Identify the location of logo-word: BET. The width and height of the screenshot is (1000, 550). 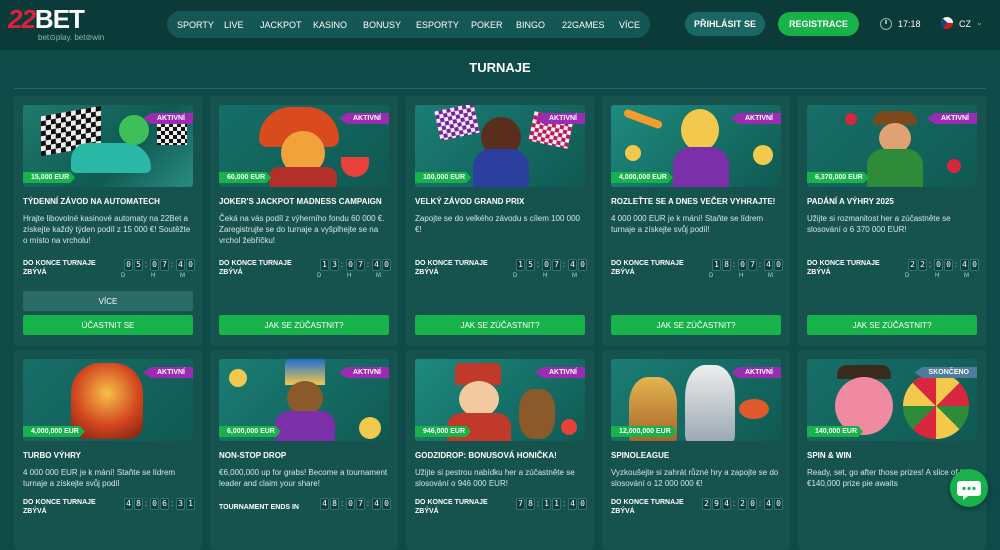
(59, 19).